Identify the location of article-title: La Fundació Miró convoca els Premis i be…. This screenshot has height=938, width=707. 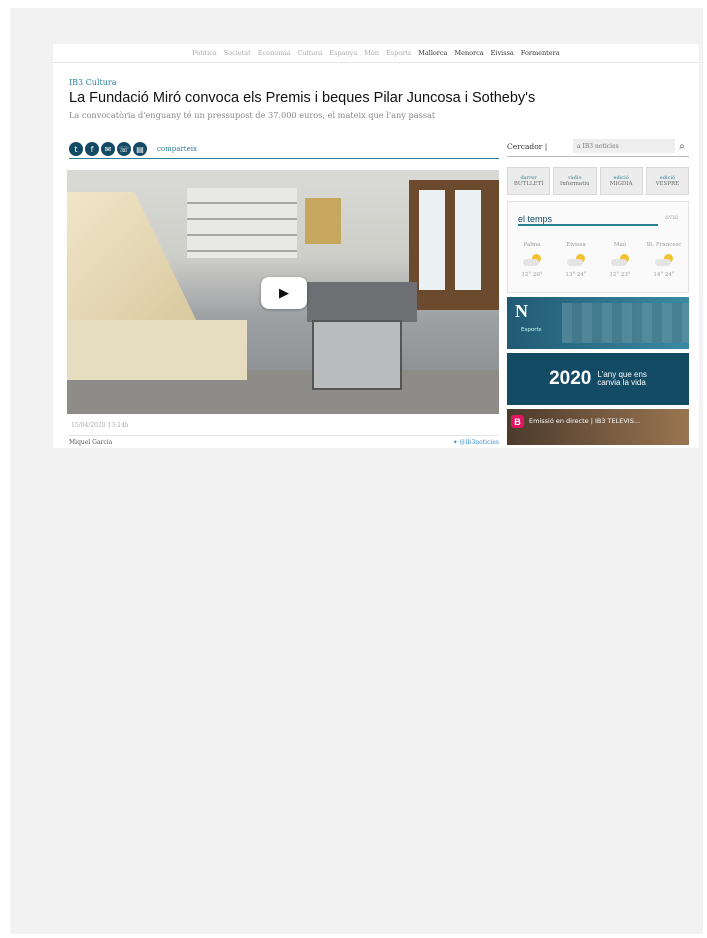
(302, 98).